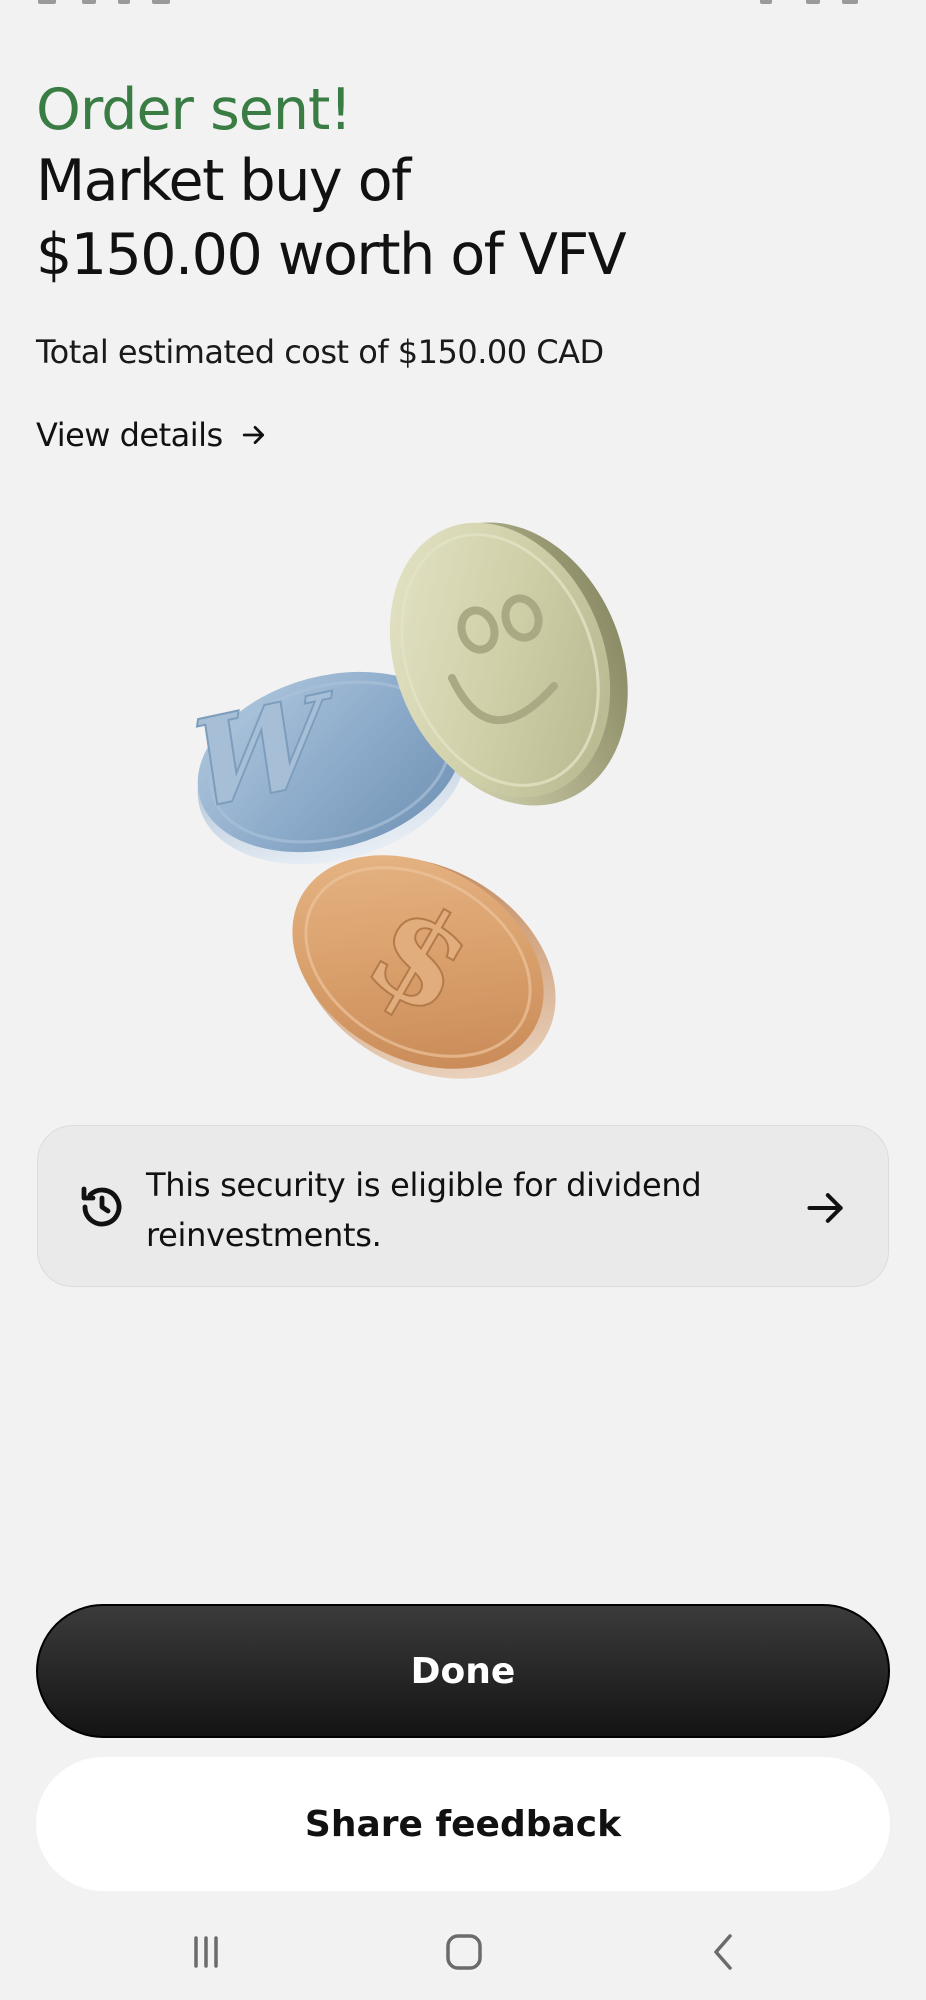 This screenshot has height=2000, width=926. Describe the element at coordinates (463, 4) in the screenshot. I see `status-bar` at that location.